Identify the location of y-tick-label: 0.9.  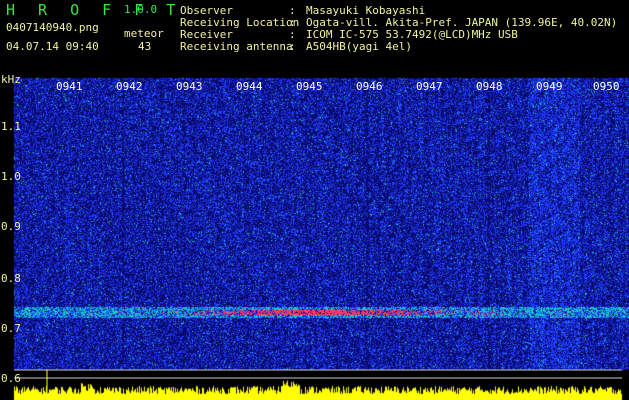
(11, 226).